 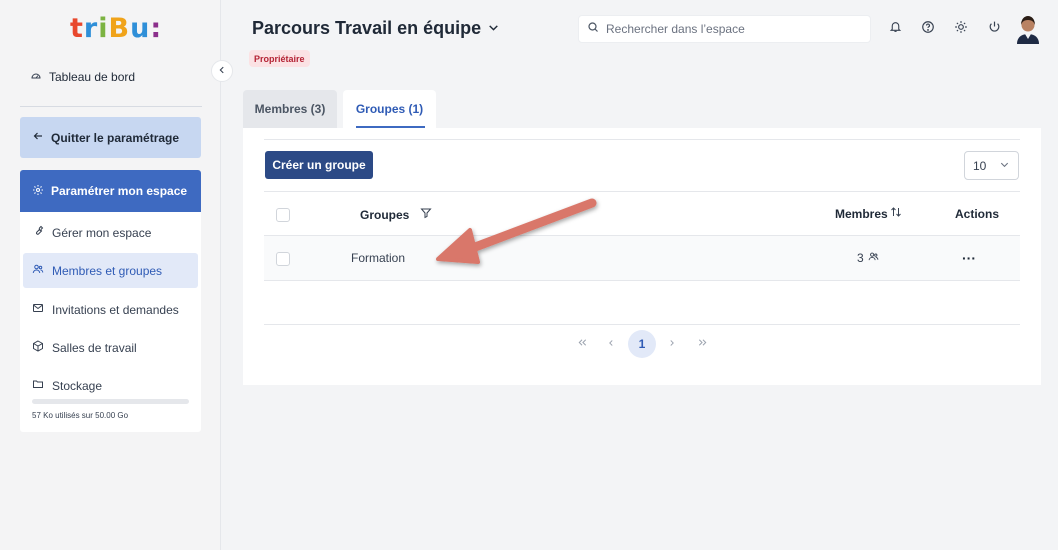 What do you see at coordinates (102, 232) in the screenshot?
I see `sidebar-item-label: Gérer mon espace` at bounding box center [102, 232].